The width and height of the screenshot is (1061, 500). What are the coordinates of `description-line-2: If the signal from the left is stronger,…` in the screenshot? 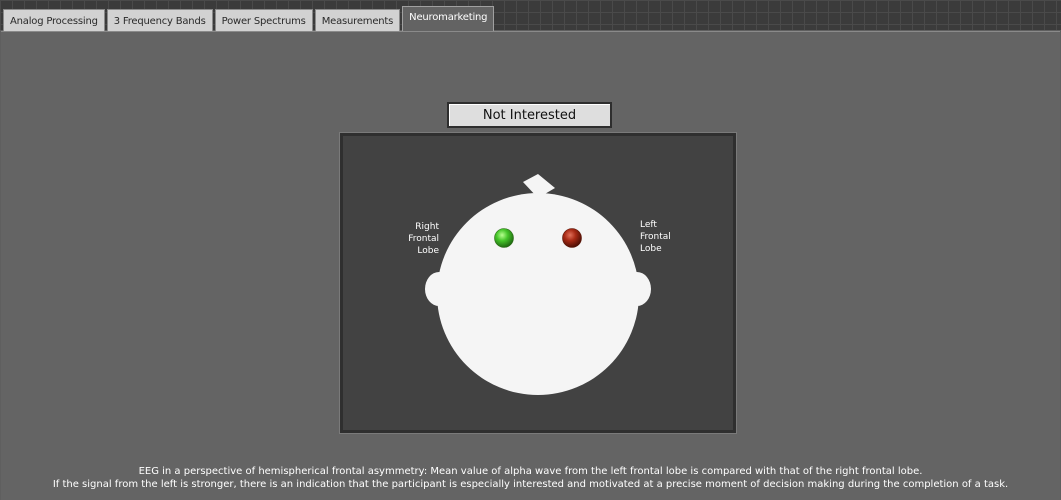 It's located at (530, 484).